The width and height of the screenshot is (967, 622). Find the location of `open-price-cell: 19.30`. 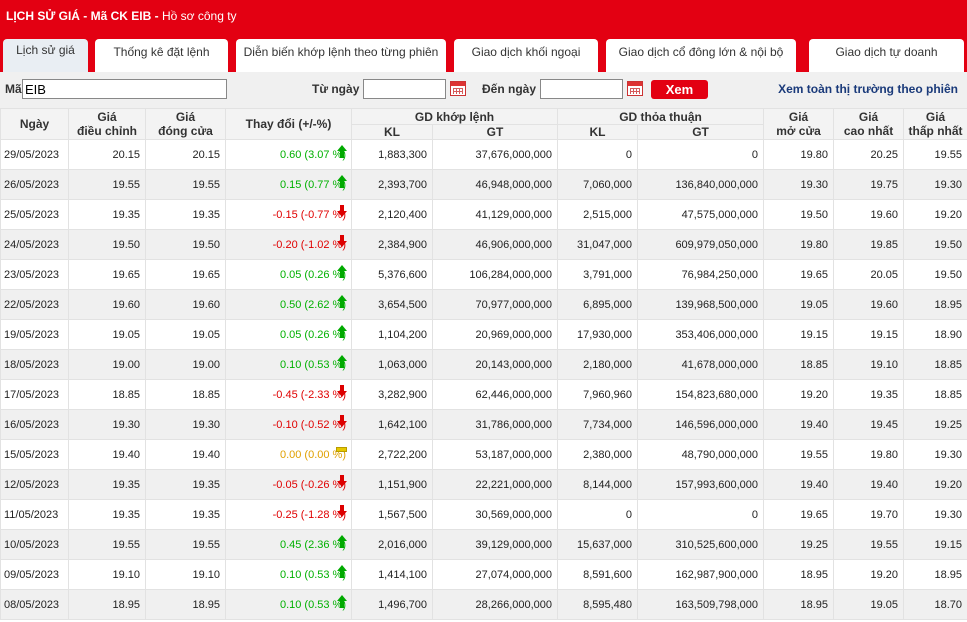

open-price-cell: 19.30 is located at coordinates (799, 184).